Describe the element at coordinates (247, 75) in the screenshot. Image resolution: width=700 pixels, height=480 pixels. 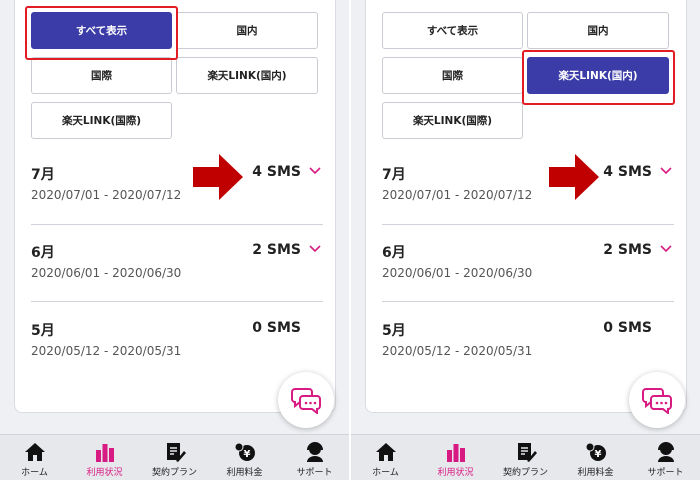
I see `filter-link-domestic-button: 楽天LINK(国内)` at that location.